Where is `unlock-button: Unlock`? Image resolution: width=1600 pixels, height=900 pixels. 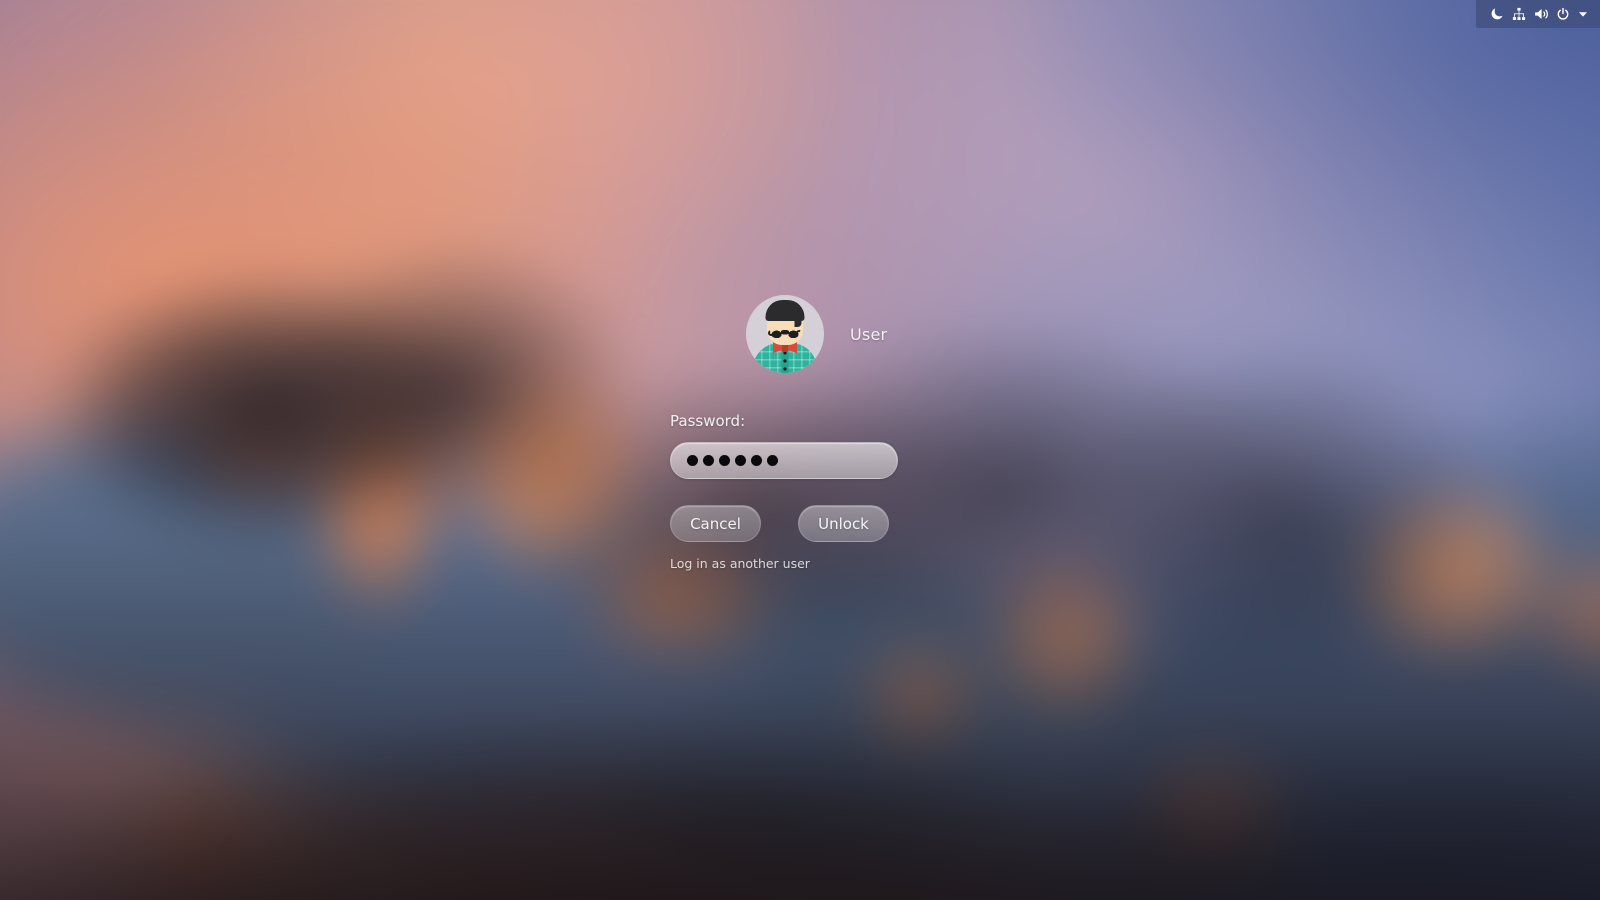 unlock-button: Unlock is located at coordinates (843, 523).